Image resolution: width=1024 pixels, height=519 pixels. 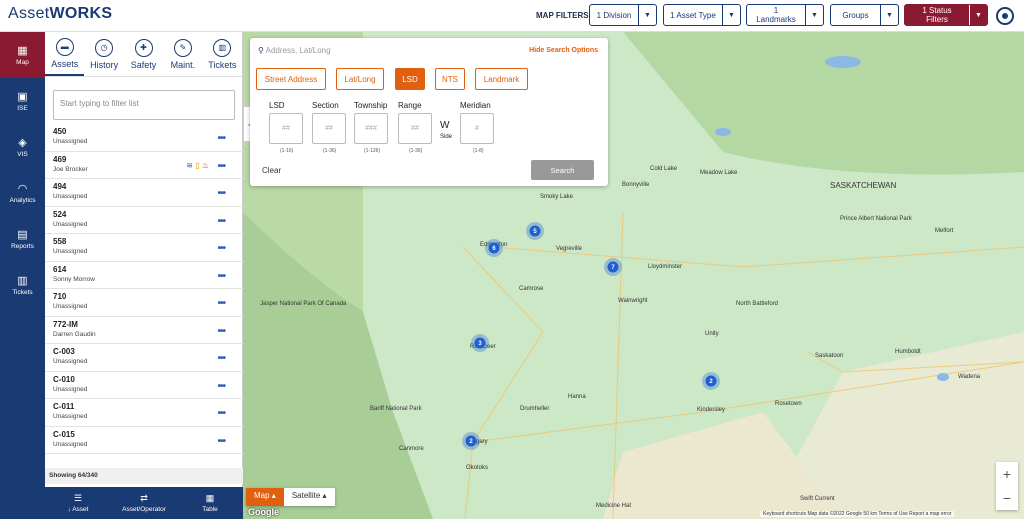 I want to click on list-item: C-015 Unassigned •••, so click(x=144, y=440).